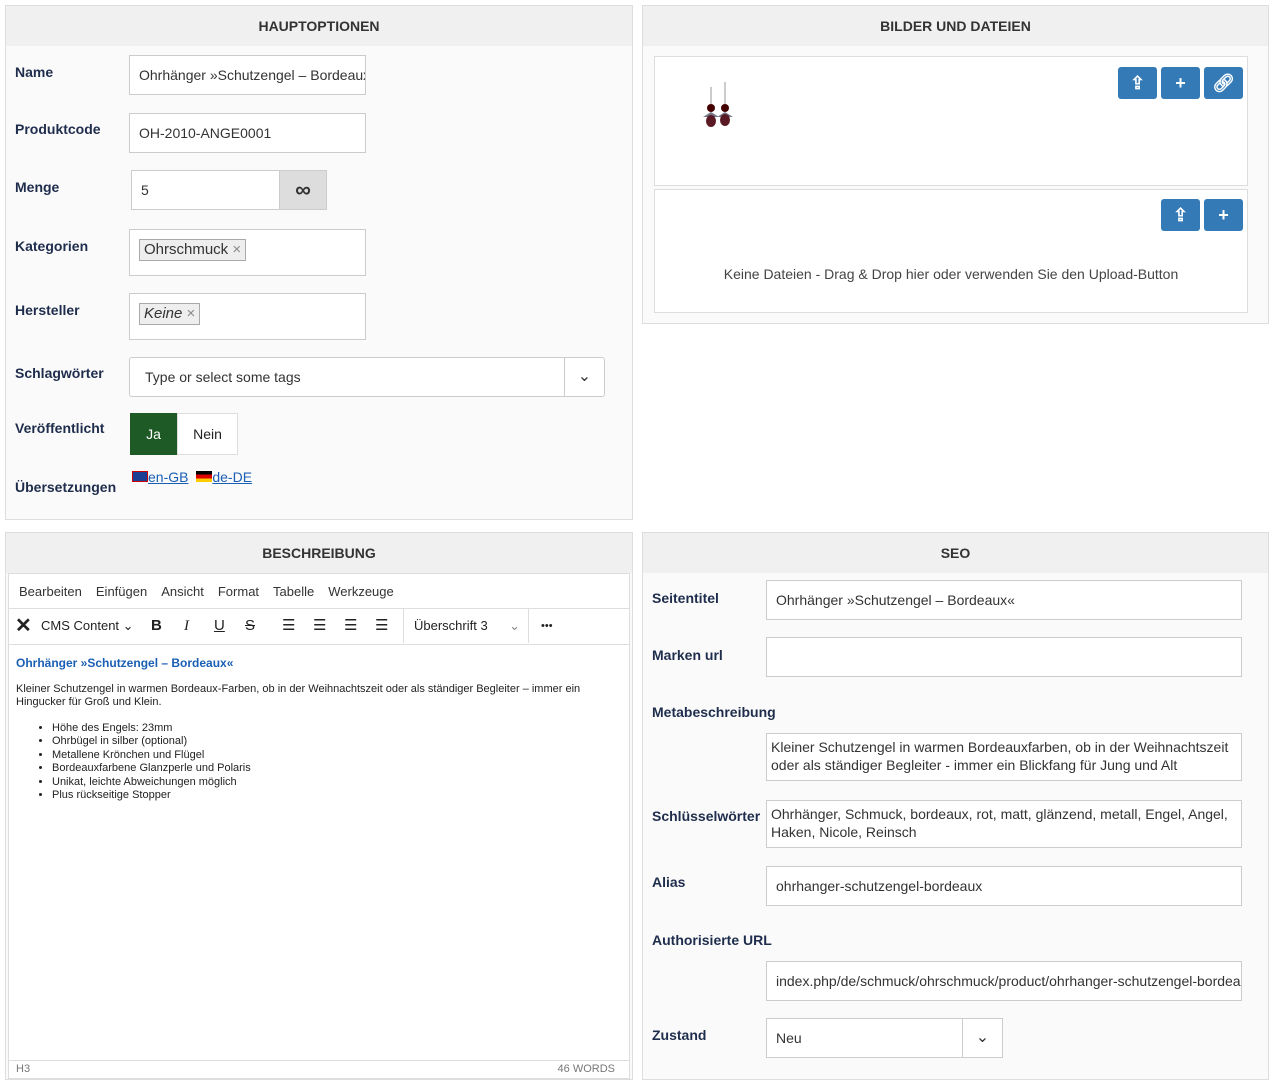 This screenshot has width=1276, height=1080. Describe the element at coordinates (156, 626) in the screenshot. I see `bold-button: B` at that location.